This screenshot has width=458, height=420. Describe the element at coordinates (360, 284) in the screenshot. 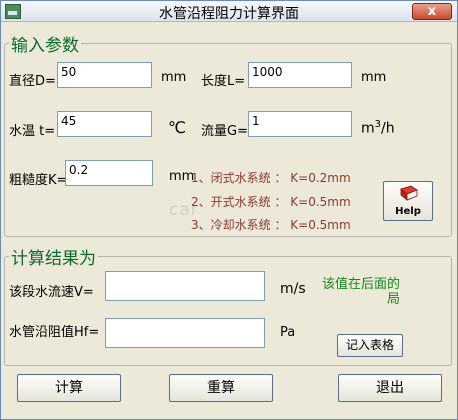

I see `result-hint-line1: 该值在后面的` at that location.